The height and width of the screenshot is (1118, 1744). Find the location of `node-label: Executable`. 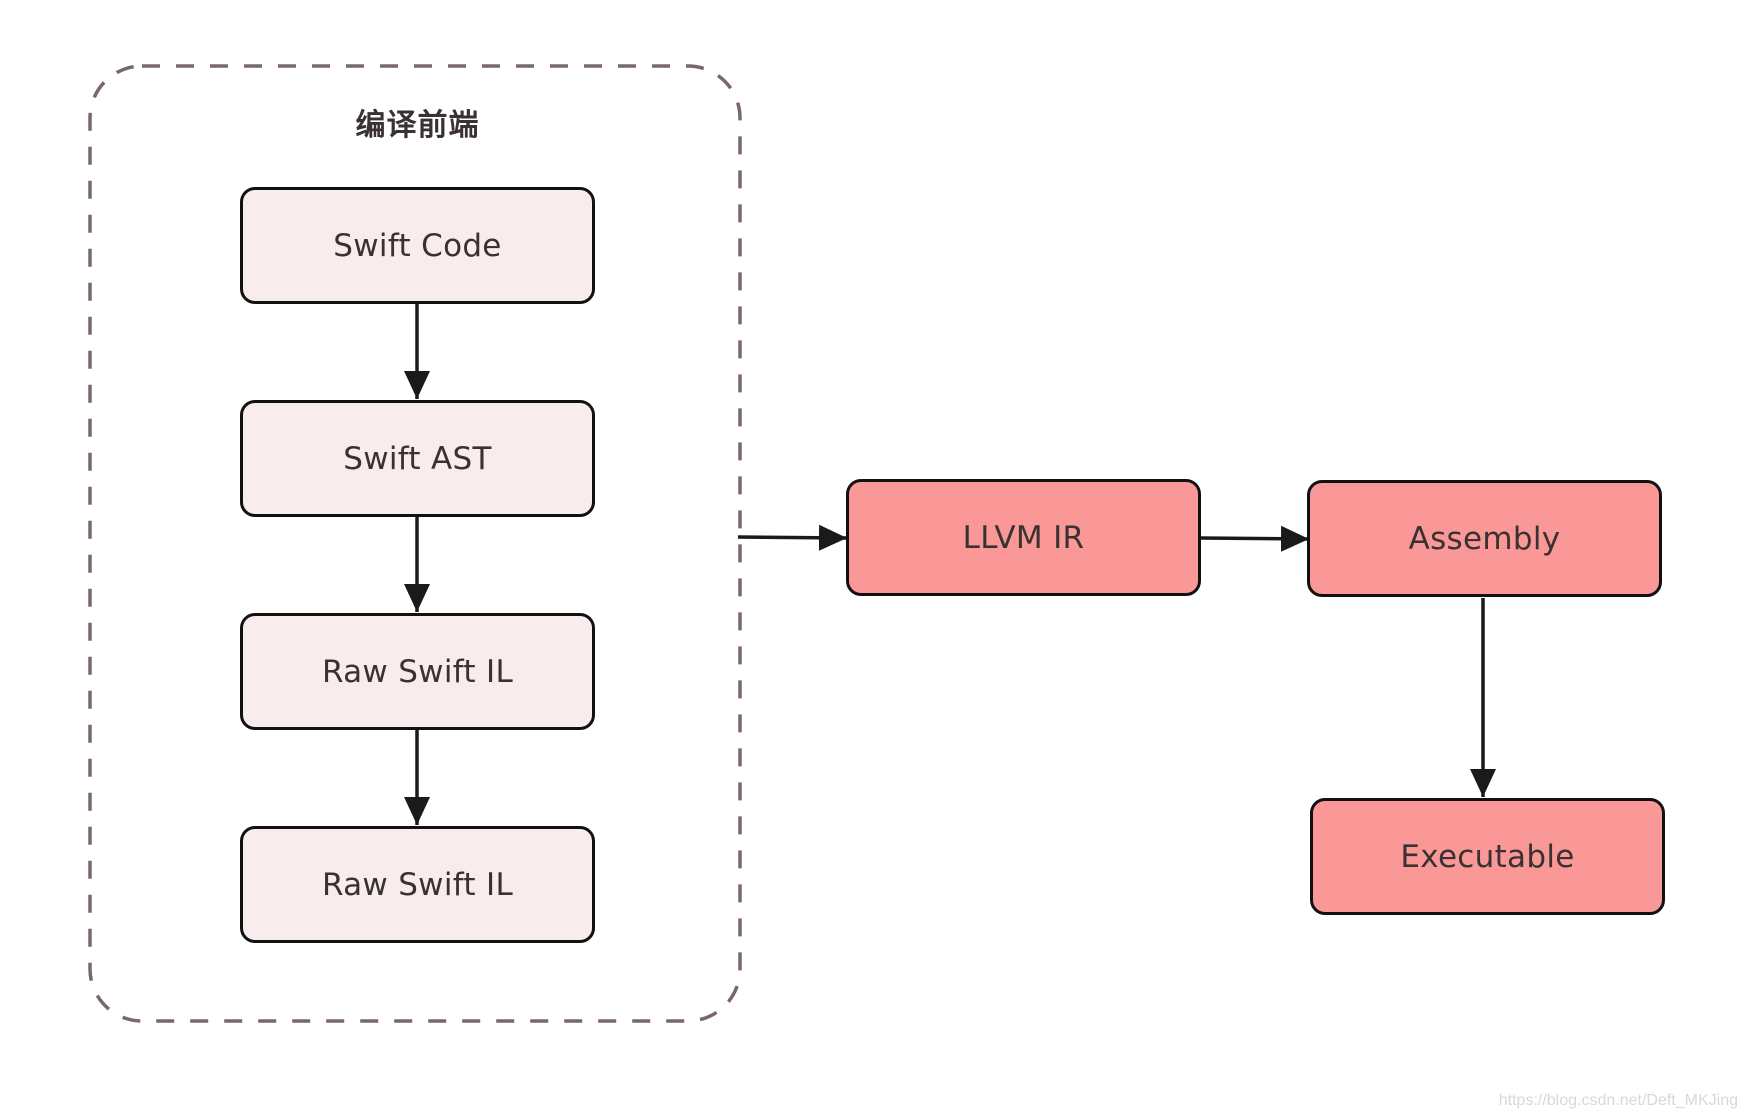

node-label: Executable is located at coordinates (1487, 856).